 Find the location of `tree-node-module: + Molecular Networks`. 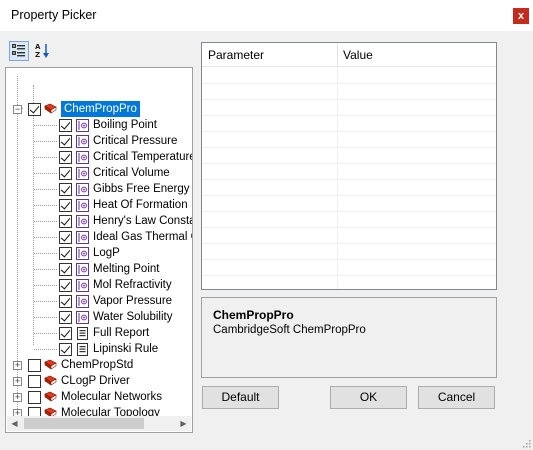

tree-node-module: + Molecular Networks is located at coordinates (99, 397).